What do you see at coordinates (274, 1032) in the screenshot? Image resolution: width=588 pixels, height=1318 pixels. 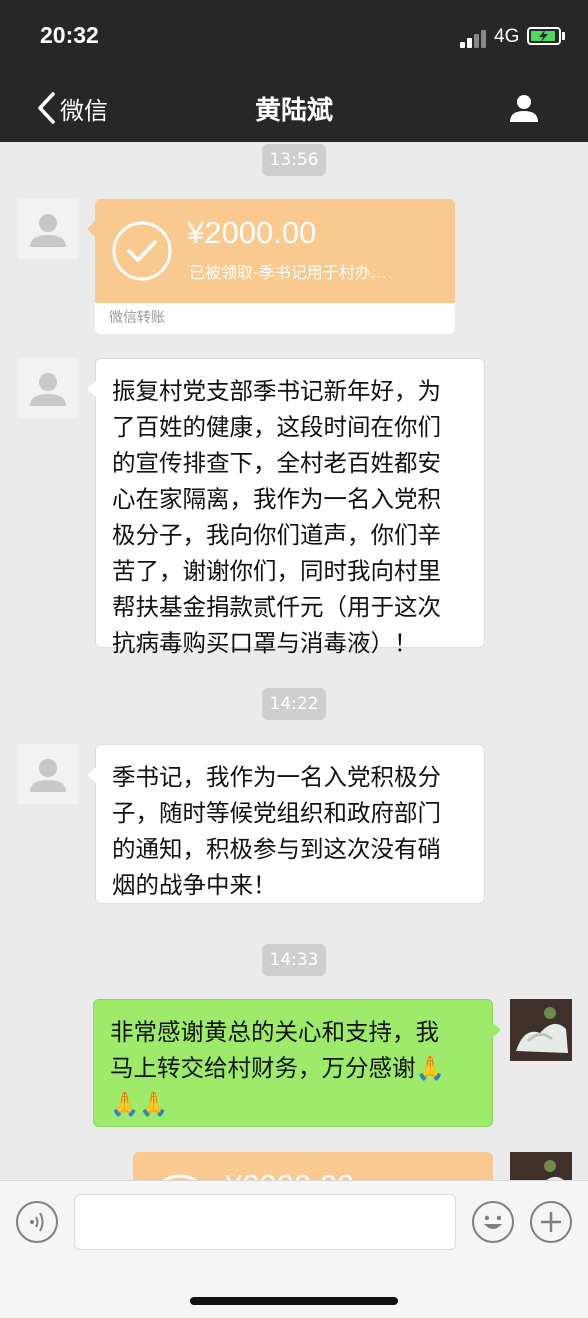 I see `message-line: 非常感谢黄总的关心和支持，我` at bounding box center [274, 1032].